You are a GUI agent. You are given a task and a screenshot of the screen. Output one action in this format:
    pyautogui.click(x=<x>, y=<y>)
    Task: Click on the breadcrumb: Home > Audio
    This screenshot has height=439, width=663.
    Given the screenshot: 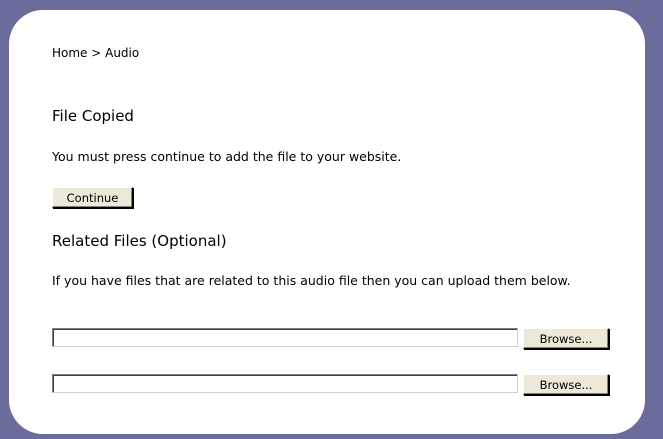 What is the action you would take?
    pyautogui.click(x=96, y=53)
    